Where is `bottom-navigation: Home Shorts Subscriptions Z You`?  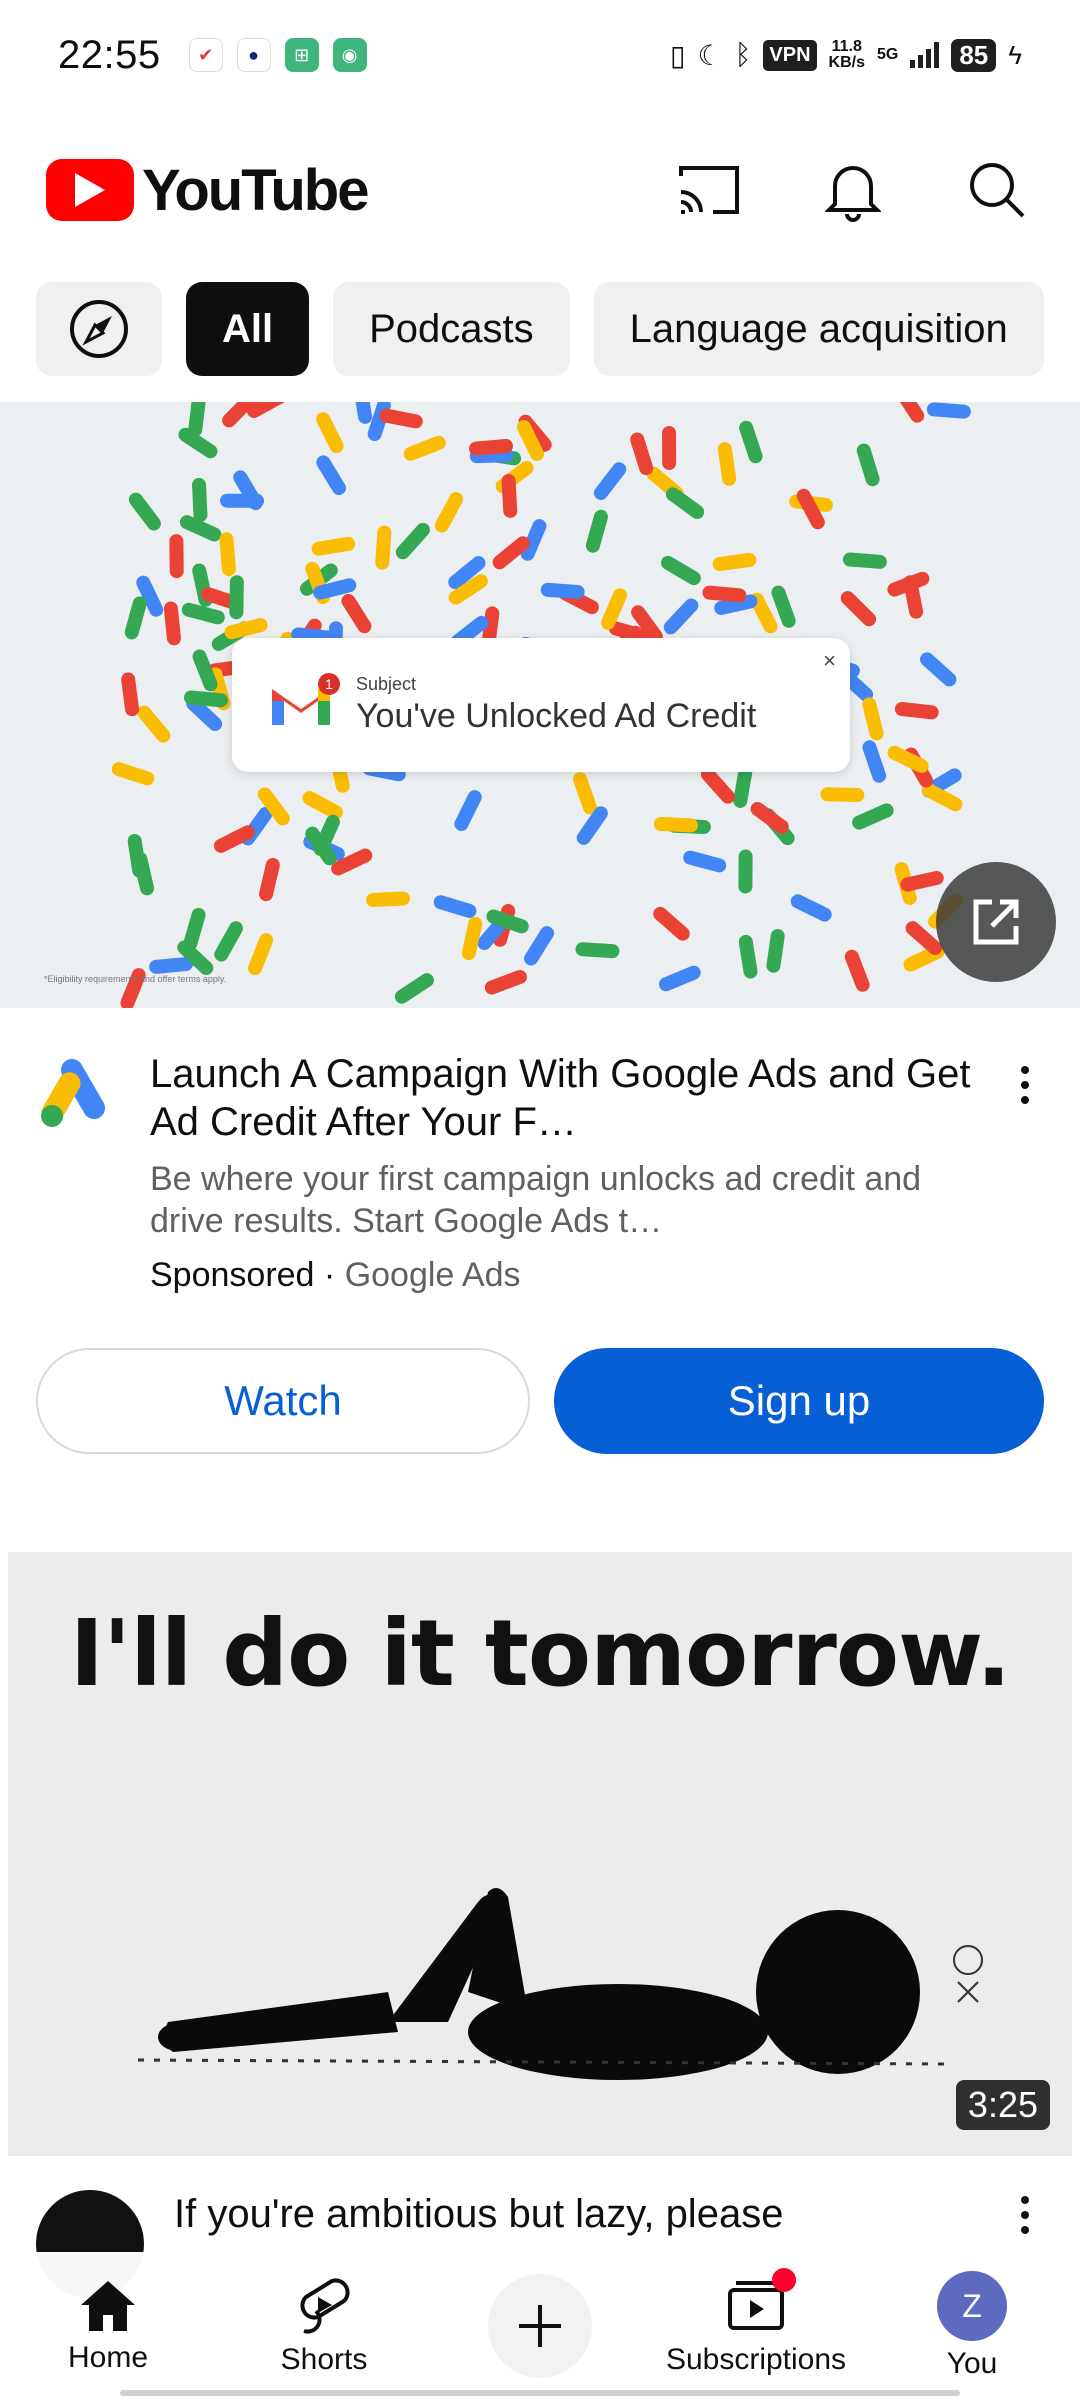 bottom-navigation: Home Shorts Subscriptions Z You is located at coordinates (540, 2326).